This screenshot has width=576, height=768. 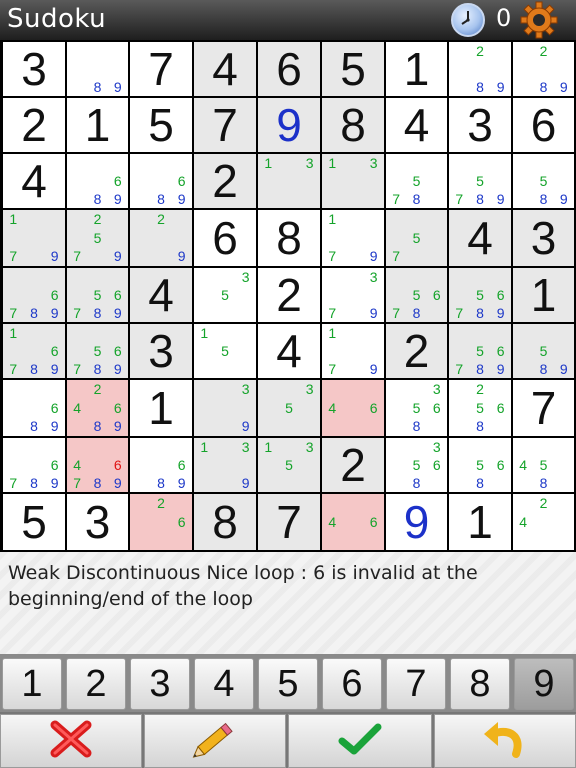 What do you see at coordinates (459, 368) in the screenshot?
I see `candidate-digit: 7` at bounding box center [459, 368].